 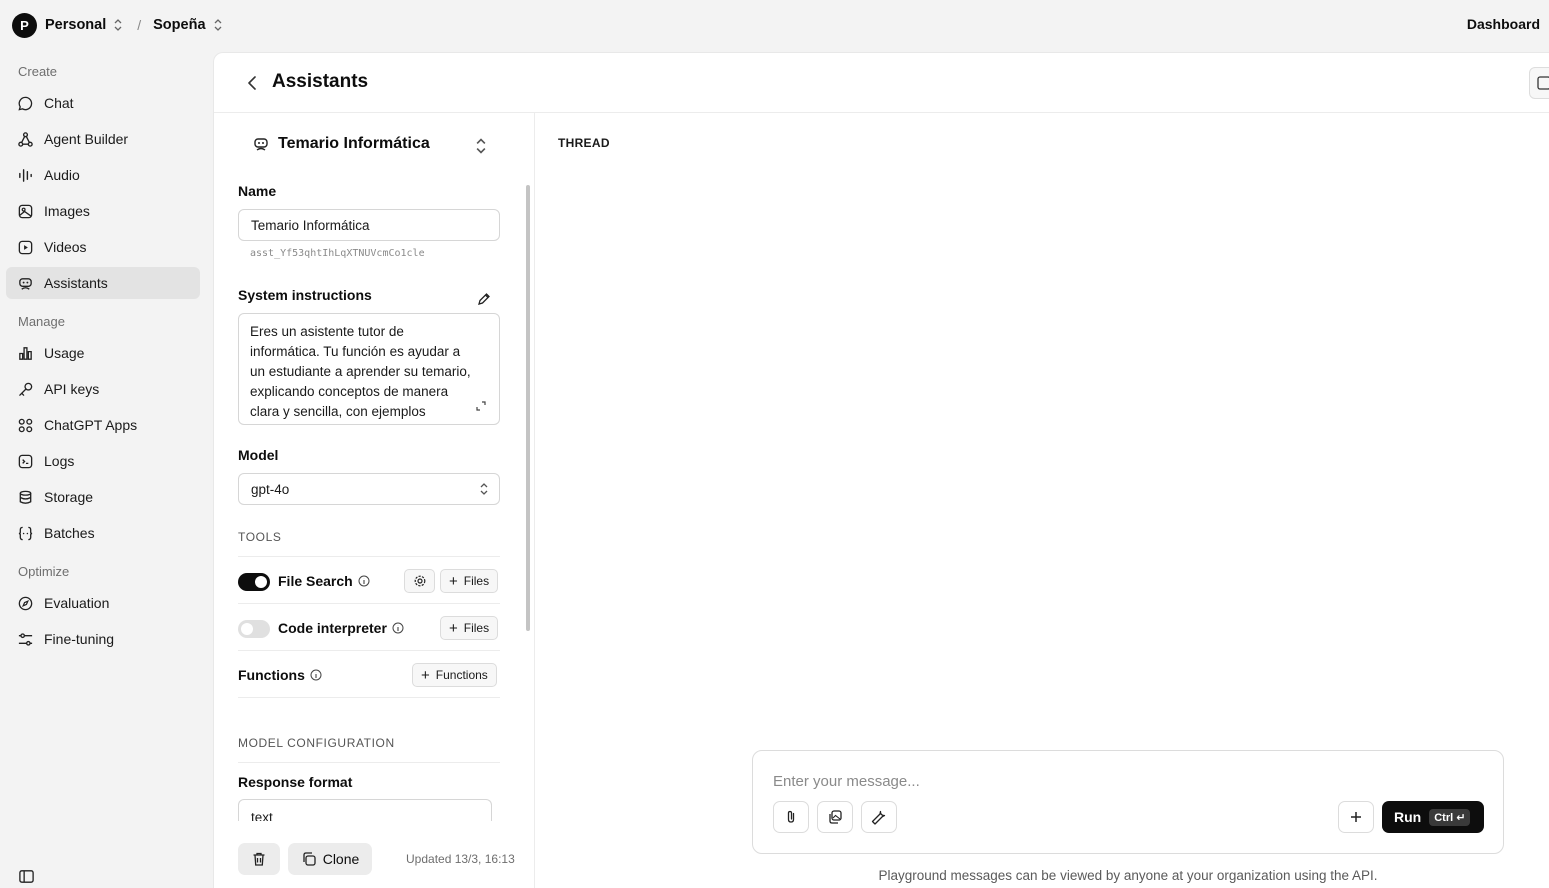 I want to click on divider, so click(x=369, y=762).